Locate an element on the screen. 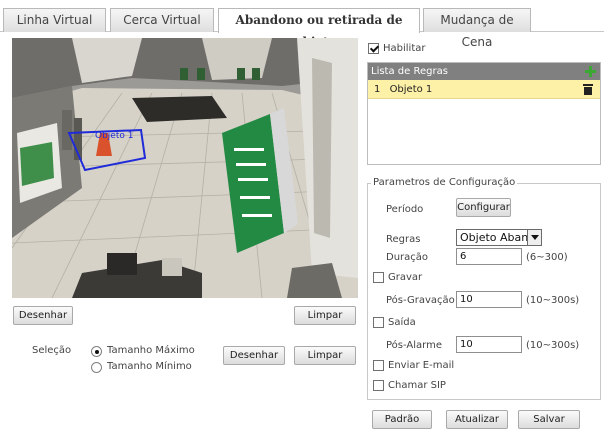  record-checkbox is located at coordinates (378, 277).